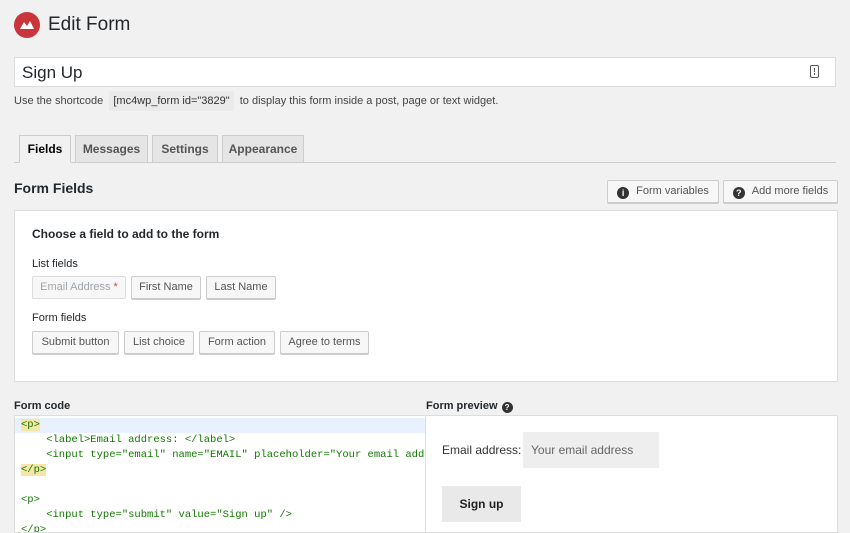 This screenshot has height=533, width=850. Describe the element at coordinates (171, 101) in the screenshot. I see `shortcode-code: [mc4wp_form id="3829"` at that location.